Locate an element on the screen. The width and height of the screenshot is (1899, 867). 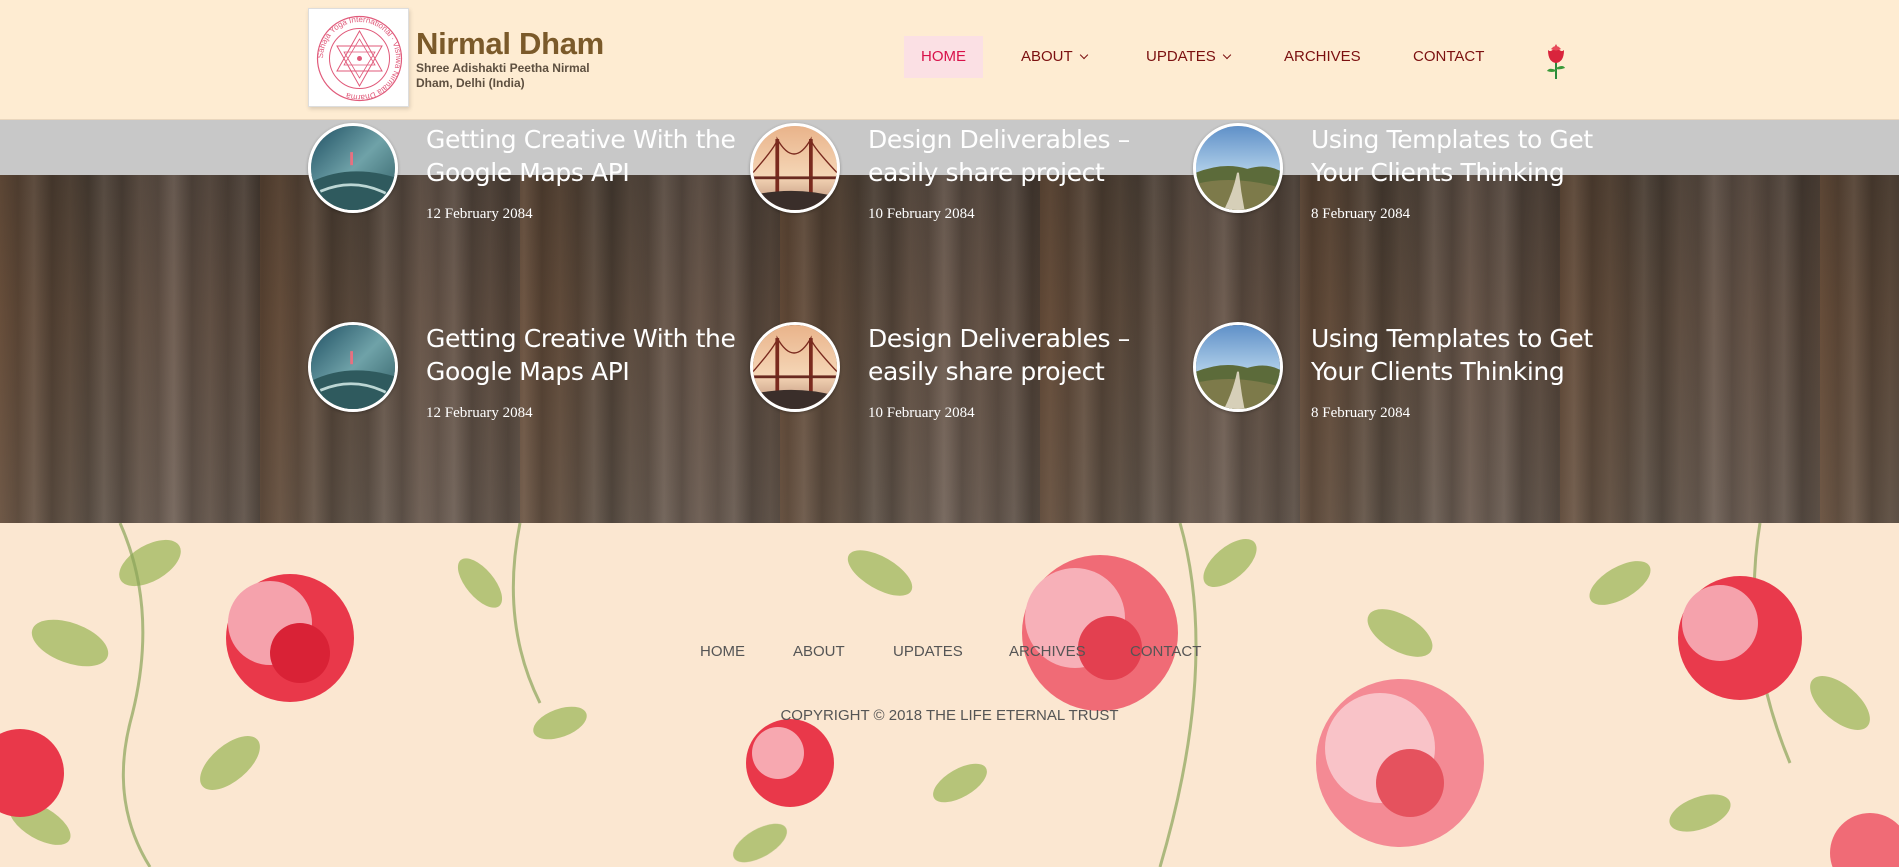
nav-home: HOME is located at coordinates (943, 57).